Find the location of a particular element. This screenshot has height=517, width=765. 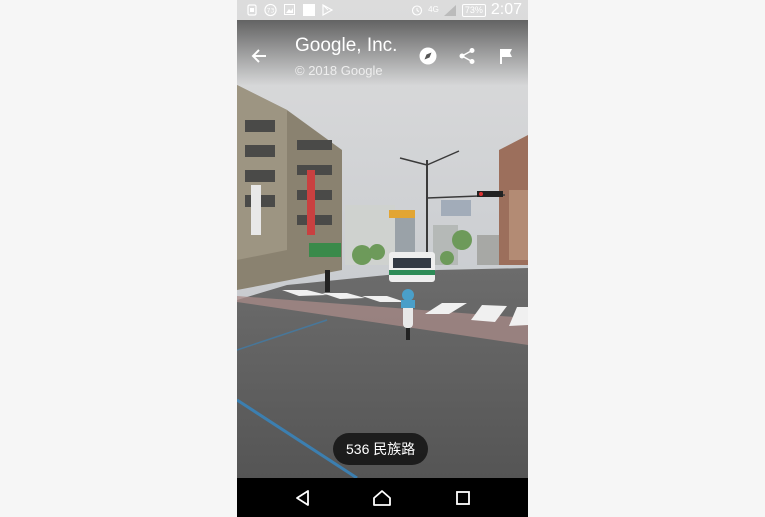

navigation-bar is located at coordinates (382, 497).